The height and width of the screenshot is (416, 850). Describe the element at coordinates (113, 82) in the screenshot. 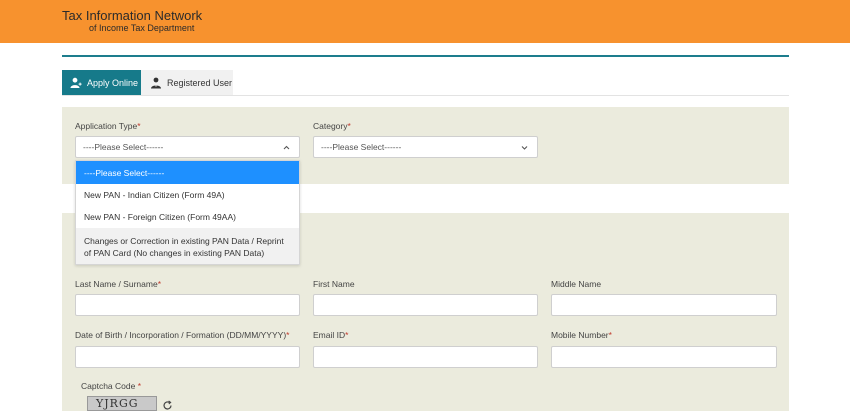

I see `tab-apply-online-label: Apply Online` at that location.